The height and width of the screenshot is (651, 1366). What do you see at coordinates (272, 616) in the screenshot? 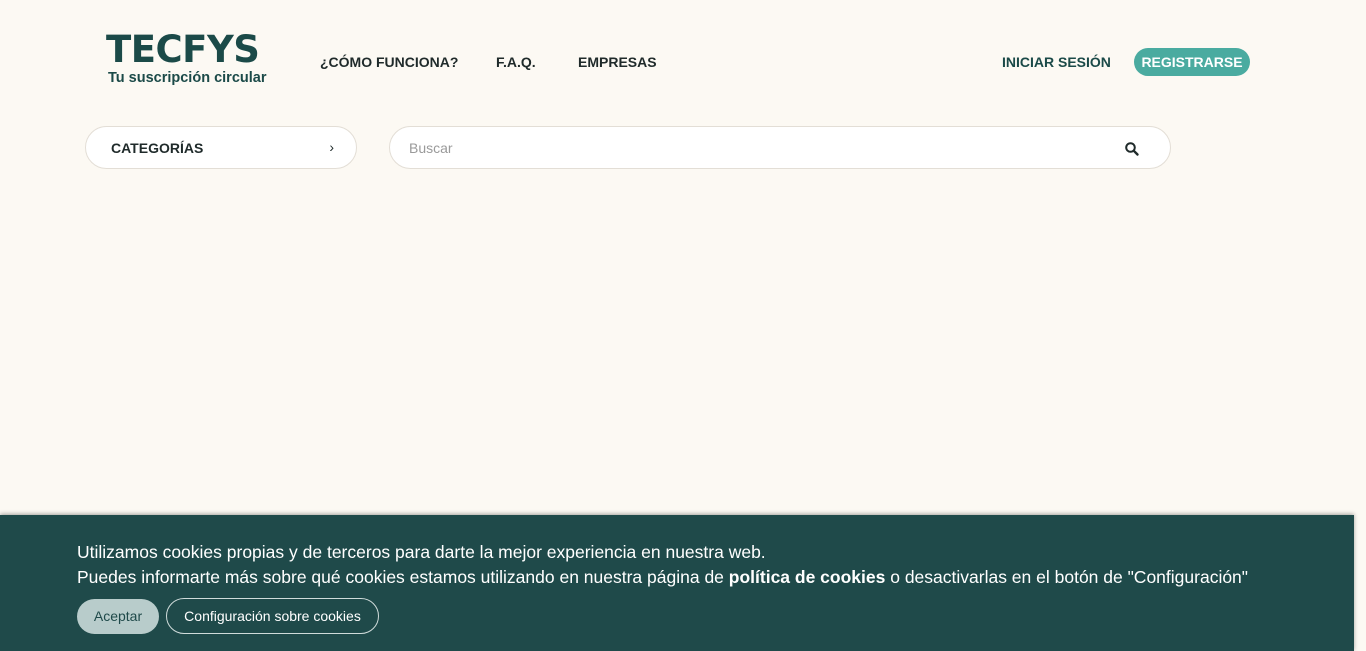
I see `cookie-settings-button: Configuración sobre cookies` at bounding box center [272, 616].